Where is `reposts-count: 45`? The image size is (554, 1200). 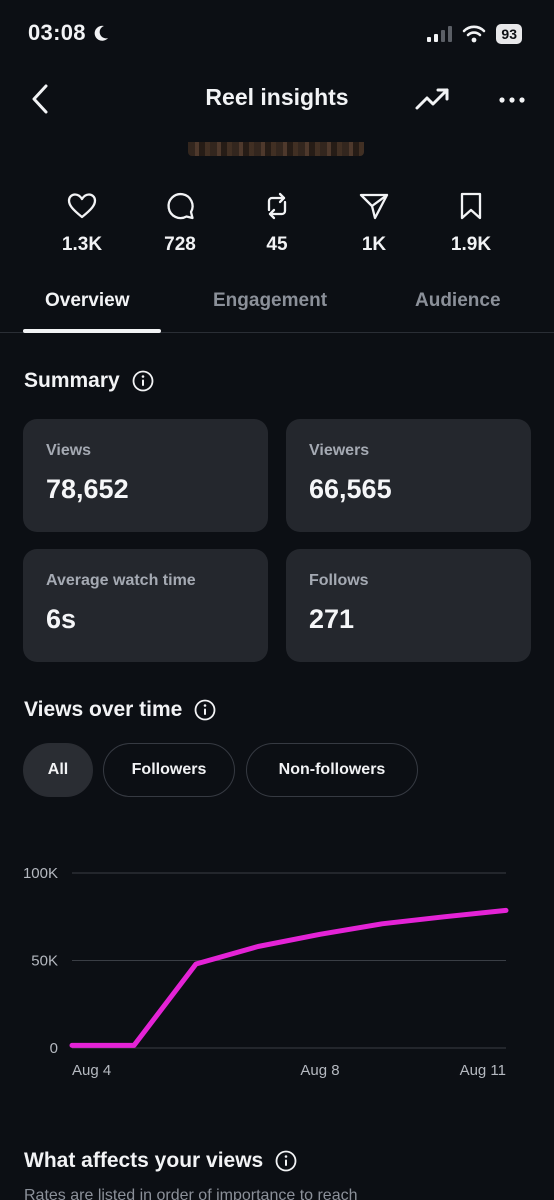 reposts-count: 45 is located at coordinates (277, 244).